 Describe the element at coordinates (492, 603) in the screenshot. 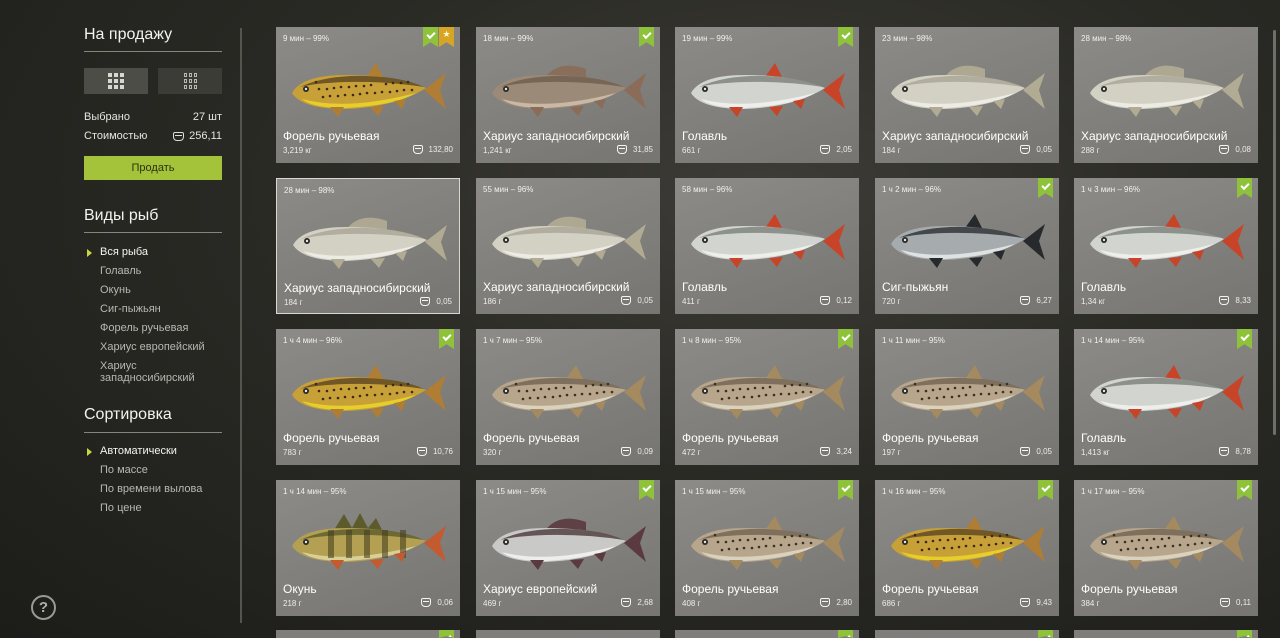

I see `fish-weight: 469 г` at that location.